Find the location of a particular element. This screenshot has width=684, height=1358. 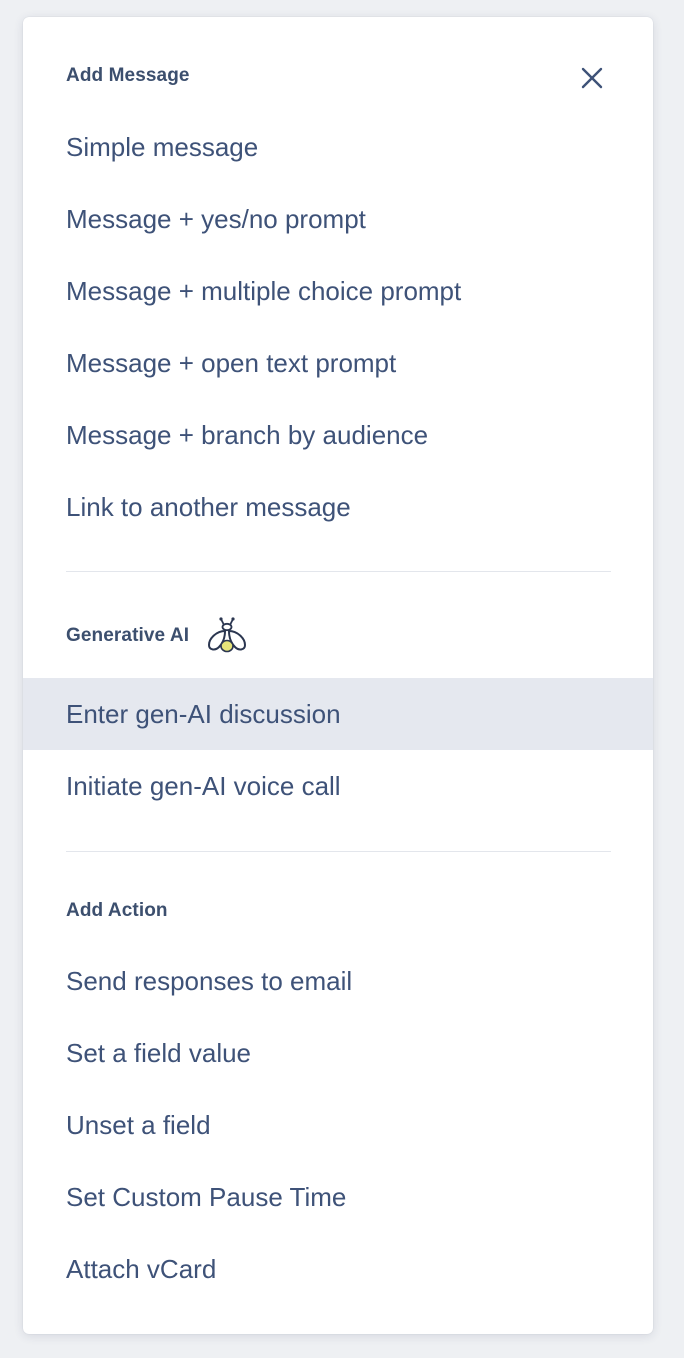

menu-item-multiple-choice-prompt: Message + multiple choice prompt is located at coordinates (338, 291).